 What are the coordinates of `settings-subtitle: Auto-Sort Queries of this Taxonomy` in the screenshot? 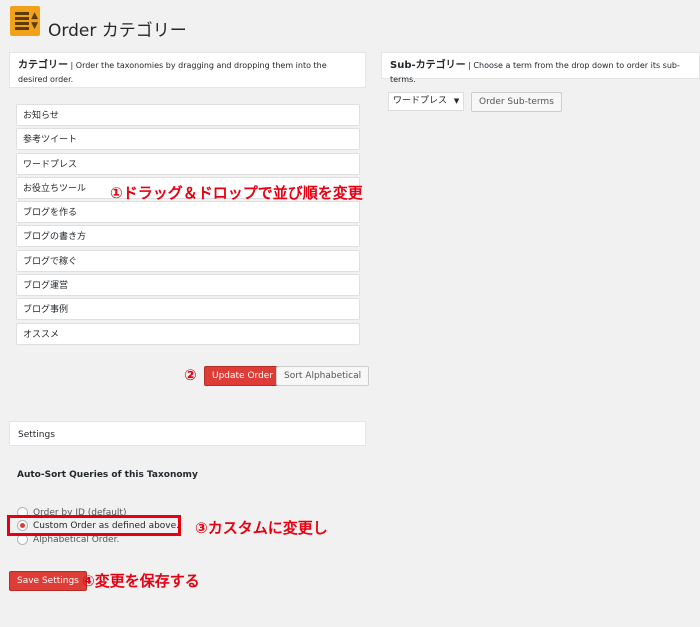 It's located at (107, 475).